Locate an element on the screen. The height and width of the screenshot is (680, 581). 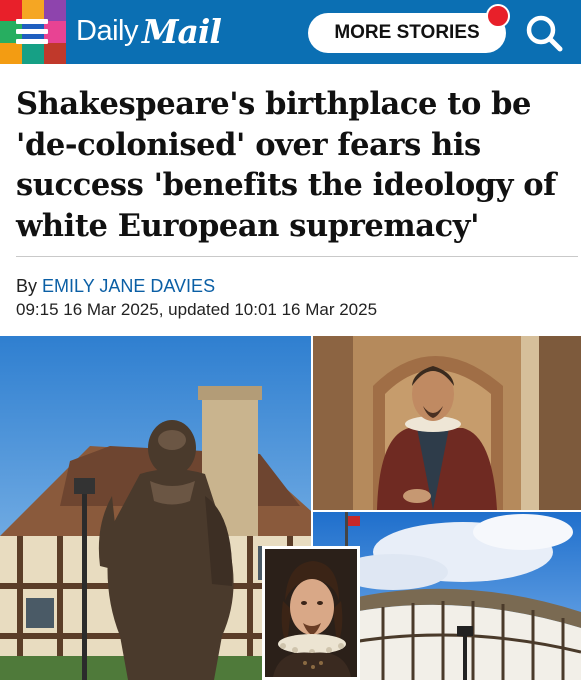
more-stories-button: MORE STORIES is located at coordinates (407, 33).